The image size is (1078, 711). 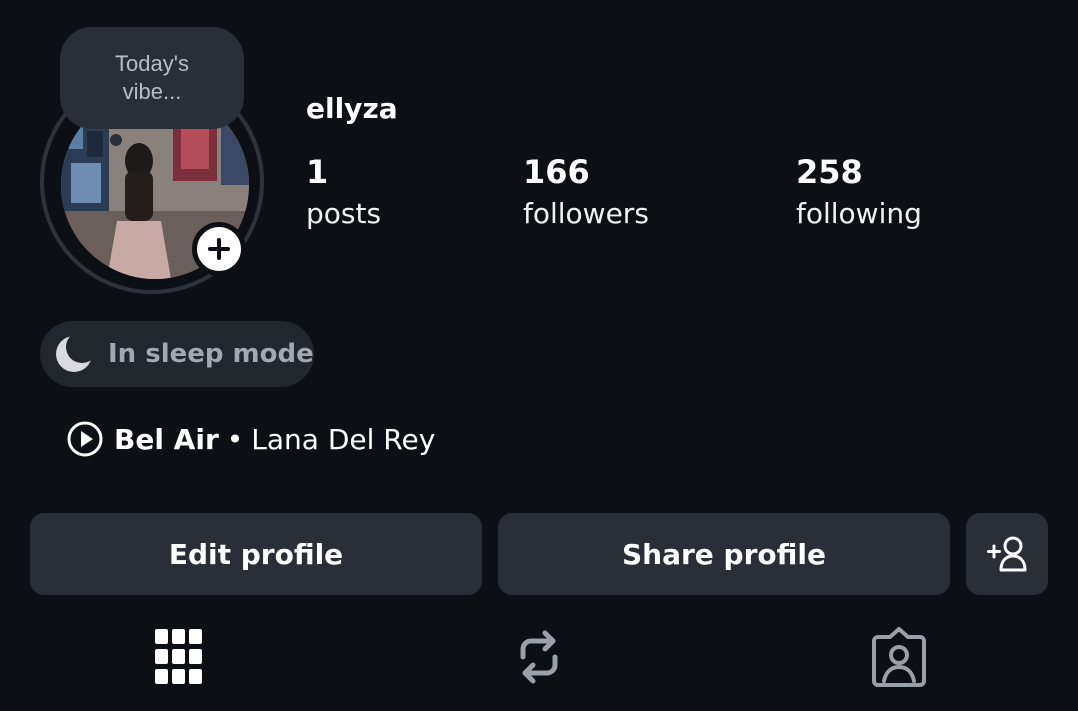 What do you see at coordinates (556, 172) in the screenshot?
I see `followers-count: 166` at bounding box center [556, 172].